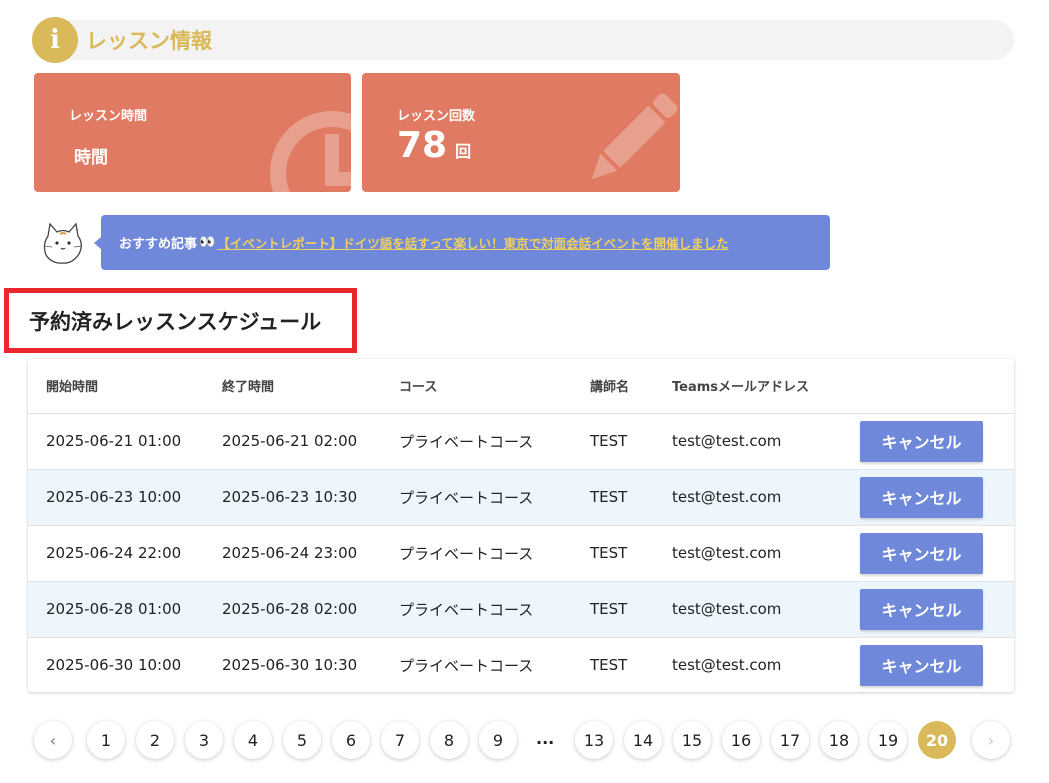 The height and width of the screenshot is (783, 1049). Describe the element at coordinates (158, 244) in the screenshot. I see `recommended-label: おすすめ記事` at that location.